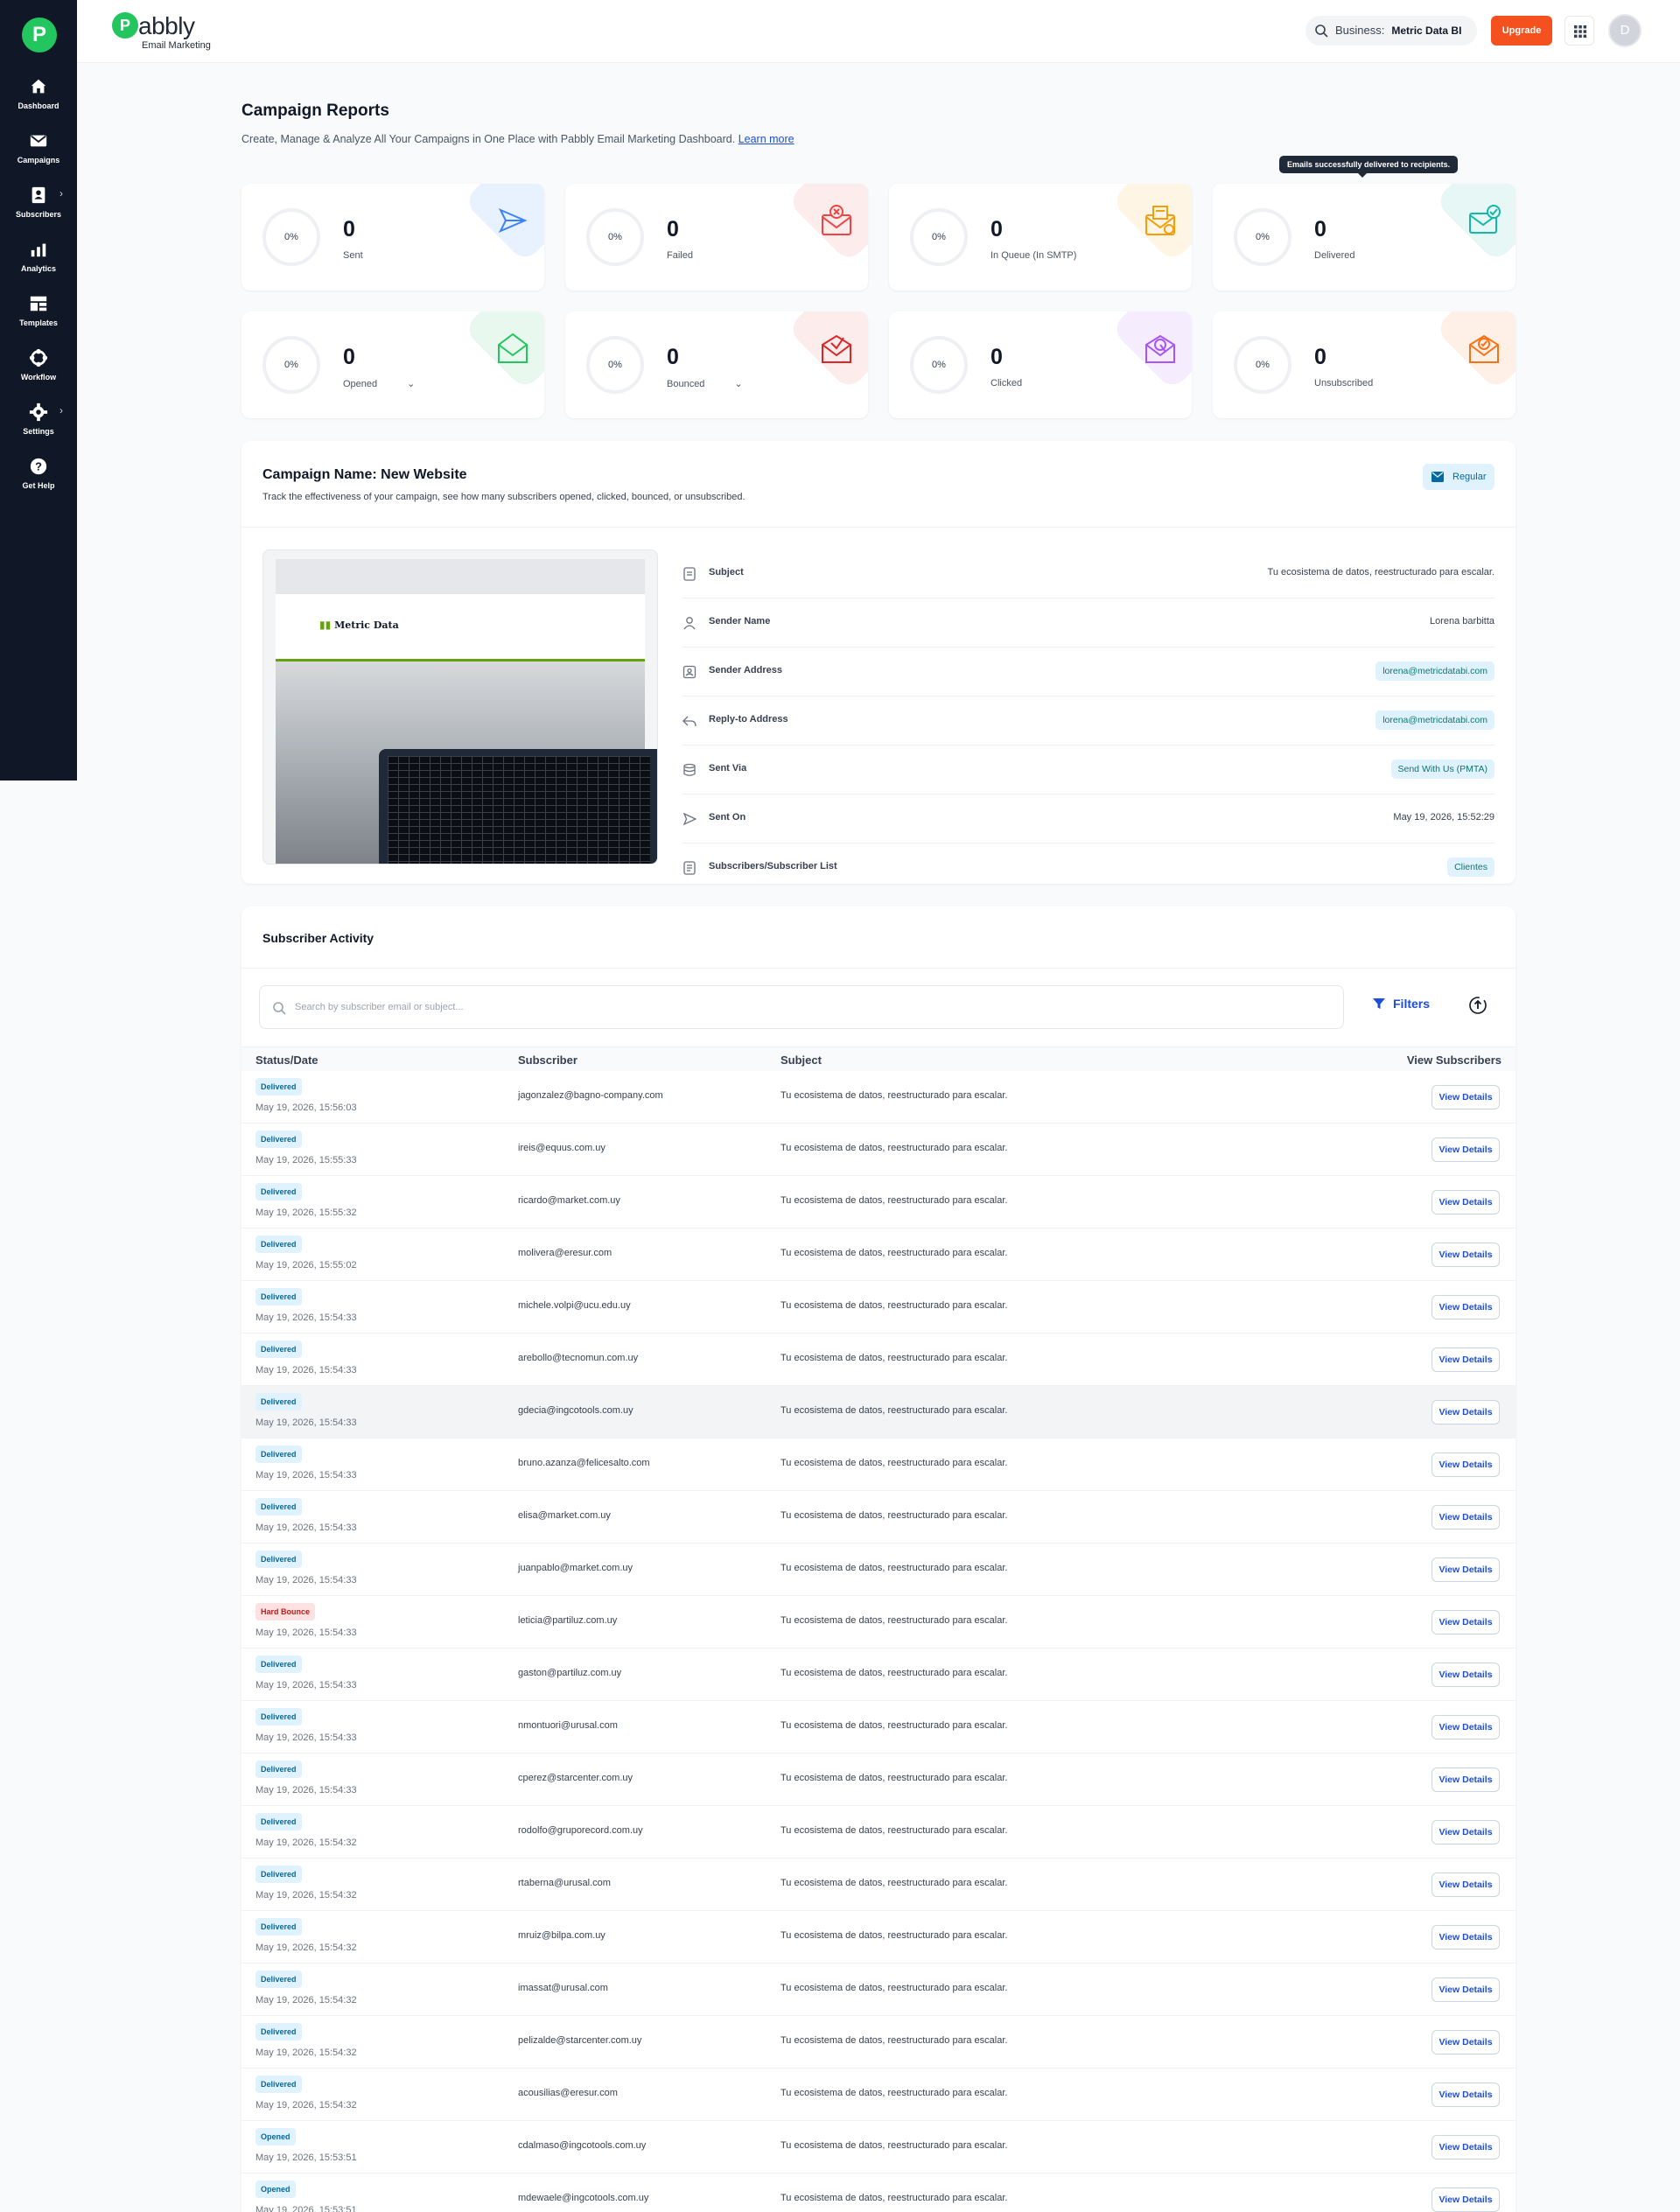 Image resolution: width=1680 pixels, height=2212 pixels. I want to click on stat-card-in-queue: 0% 0 In Queue (In SMTP), so click(1040, 237).